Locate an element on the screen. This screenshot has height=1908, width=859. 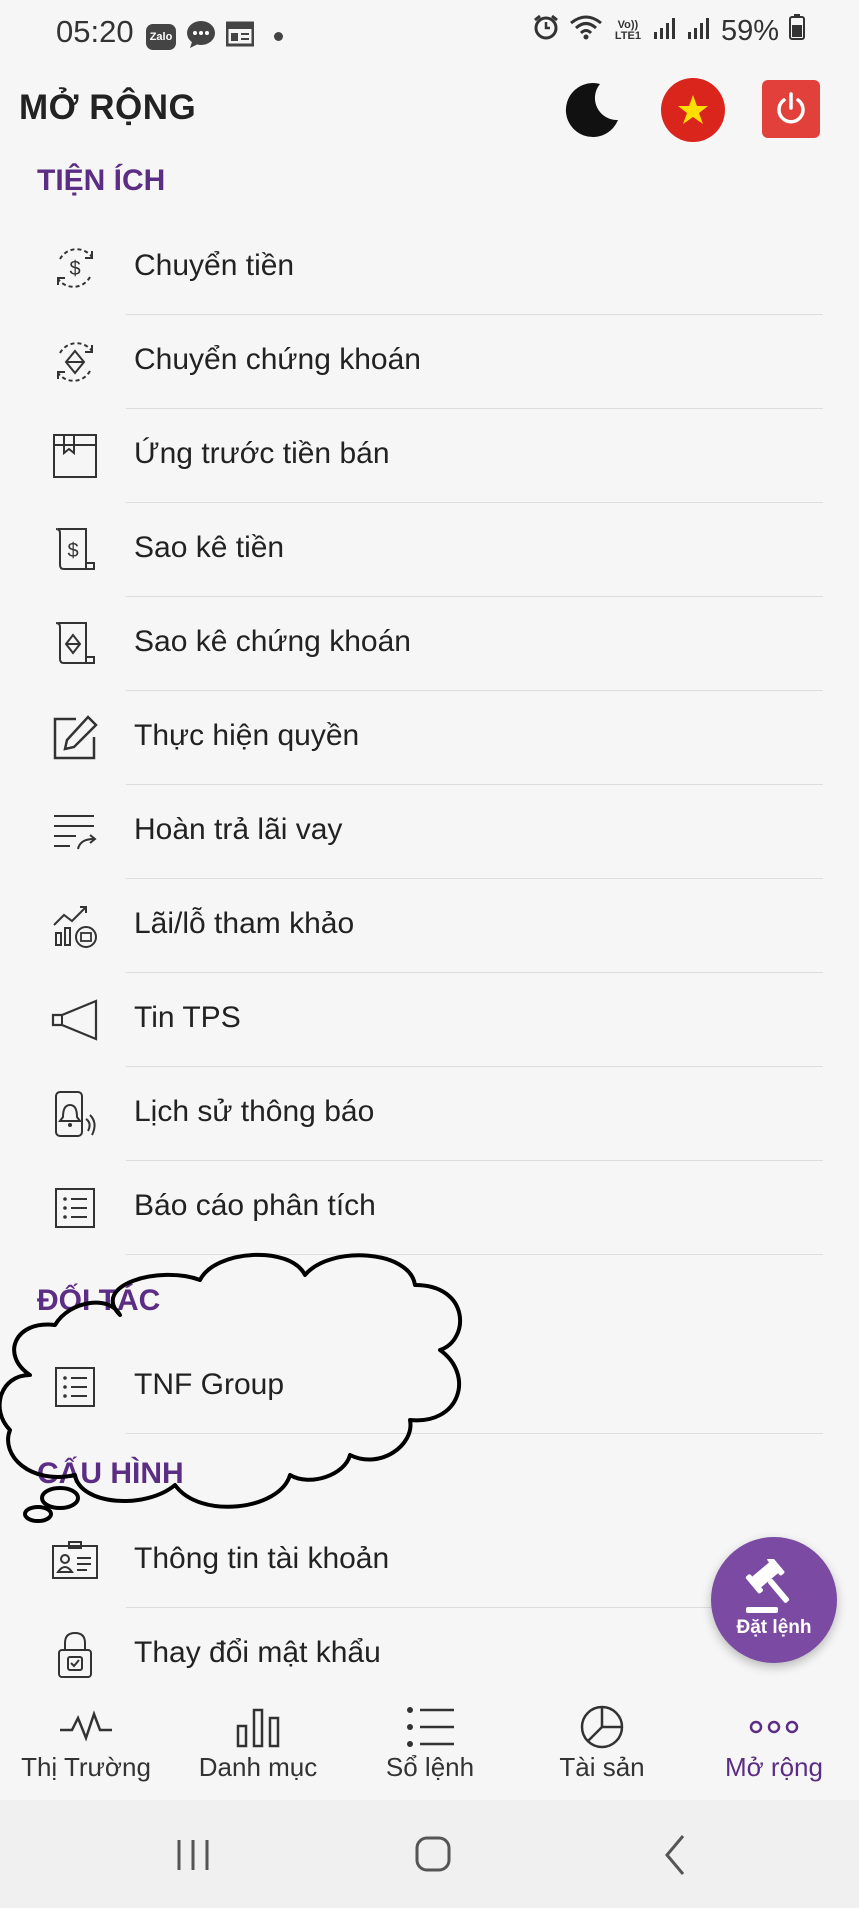
more-icon is located at coordinates (774, 1727).